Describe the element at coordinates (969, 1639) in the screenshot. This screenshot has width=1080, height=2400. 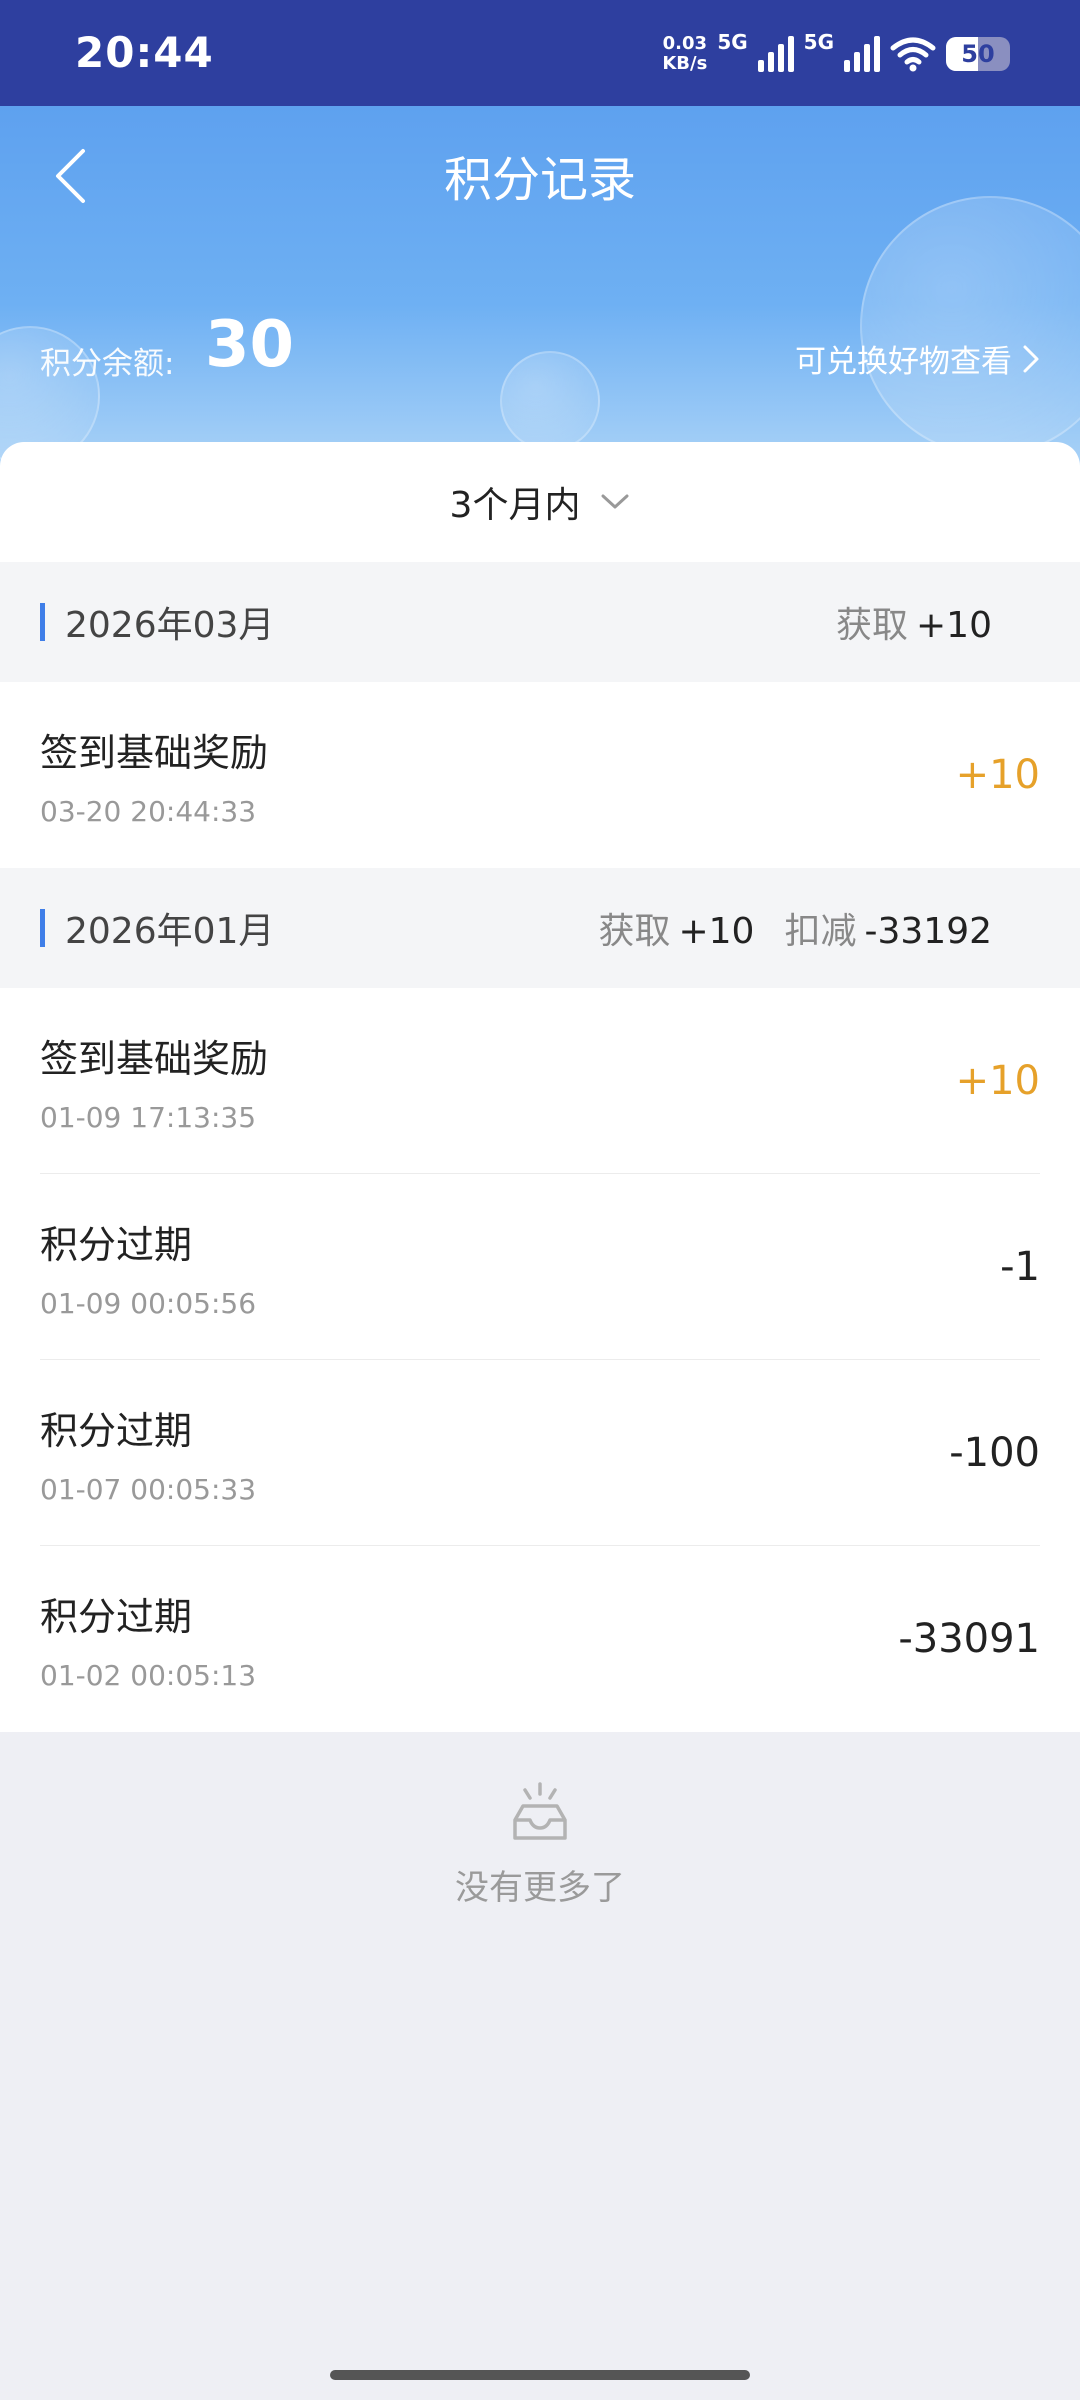
I see `record-amount: -33091` at that location.